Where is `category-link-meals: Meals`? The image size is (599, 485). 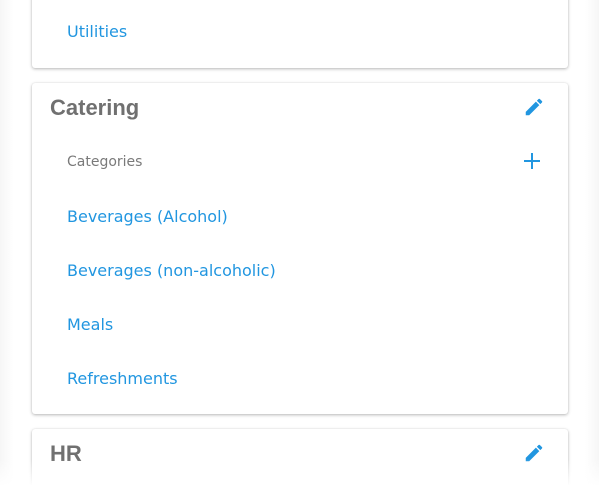
category-link-meals: Meals is located at coordinates (90, 324).